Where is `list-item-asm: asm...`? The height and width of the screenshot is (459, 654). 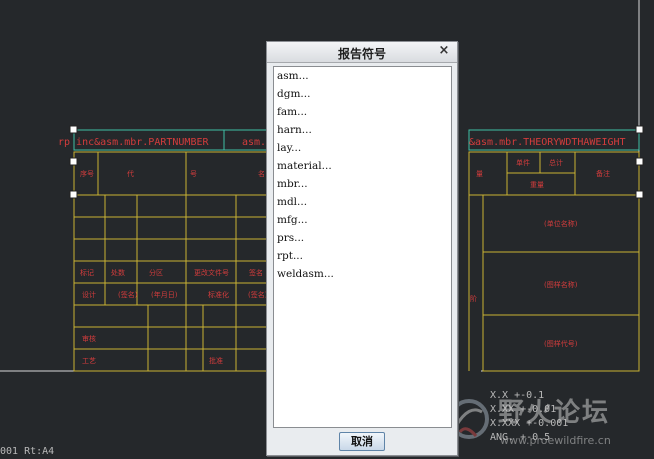 list-item-asm: asm... is located at coordinates (362, 76).